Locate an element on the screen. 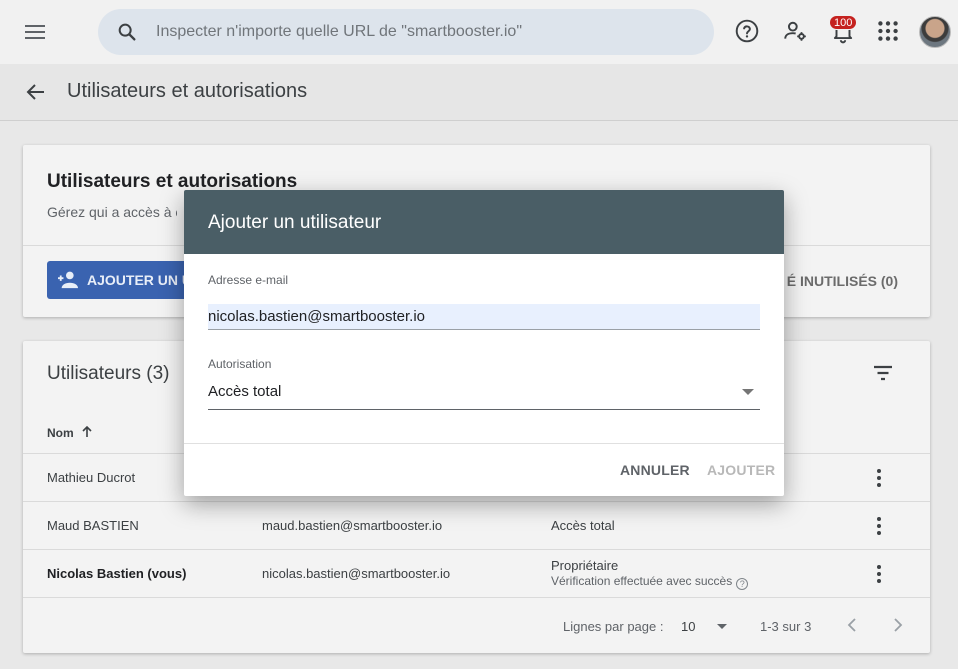 This screenshot has height=669, width=958. dialog-title: Ajouter un utilisateur is located at coordinates (295, 222).